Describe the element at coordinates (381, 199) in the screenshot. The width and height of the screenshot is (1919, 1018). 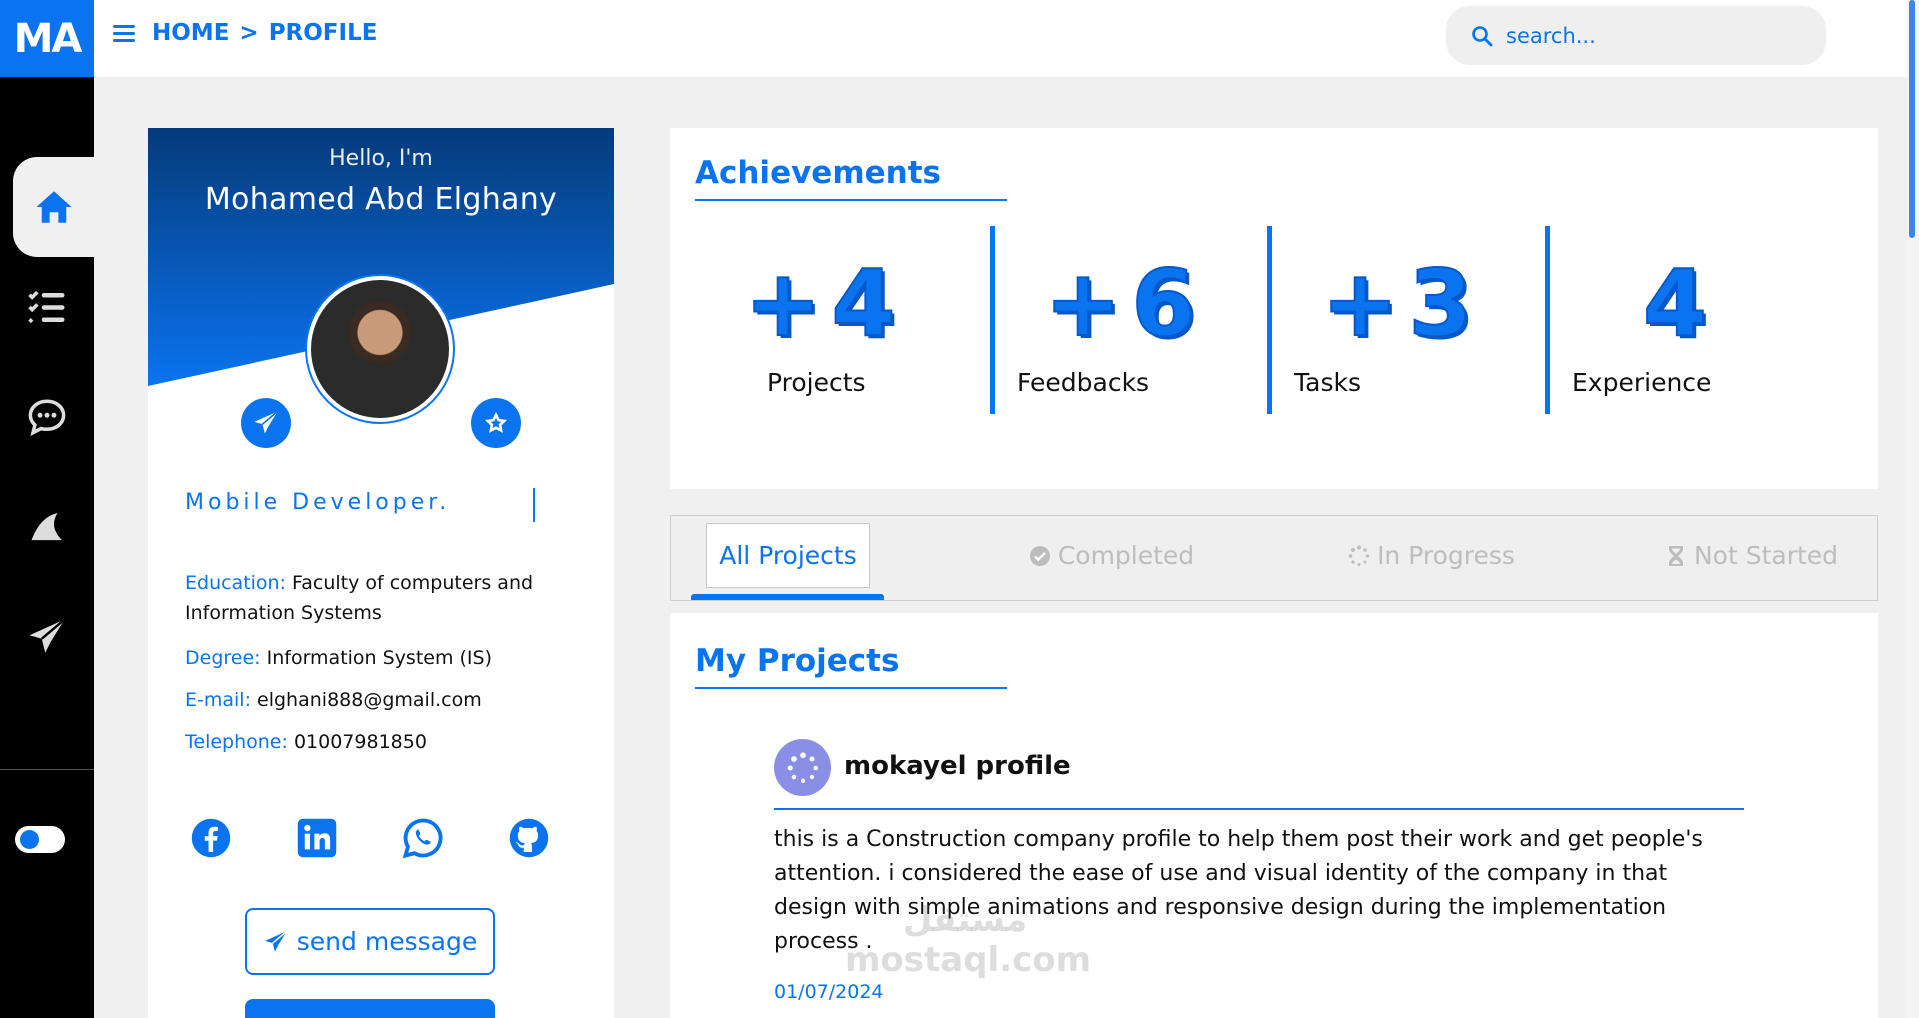
I see `profile-name: Mohamed Abd Elghany` at that location.